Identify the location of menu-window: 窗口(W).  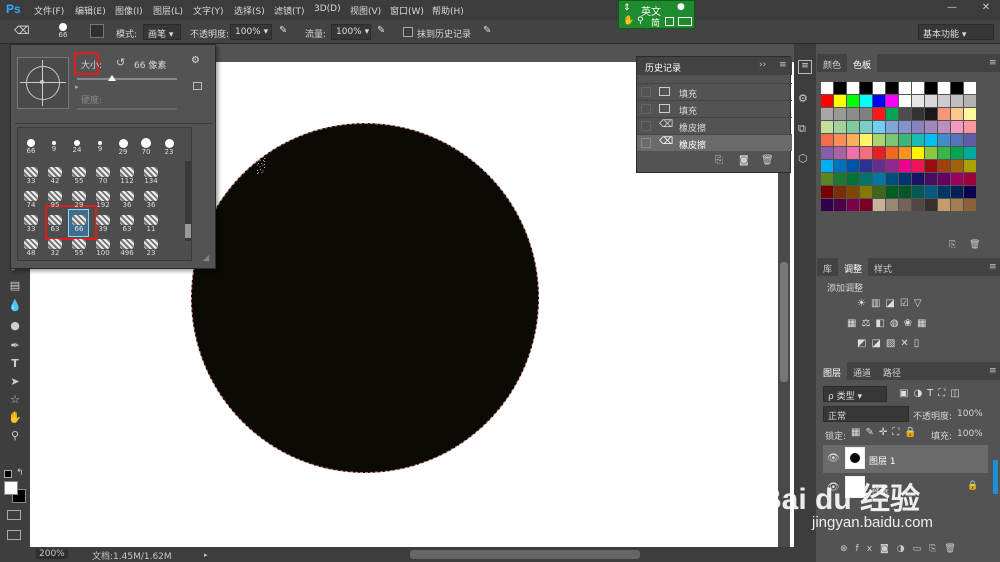
(407, 10).